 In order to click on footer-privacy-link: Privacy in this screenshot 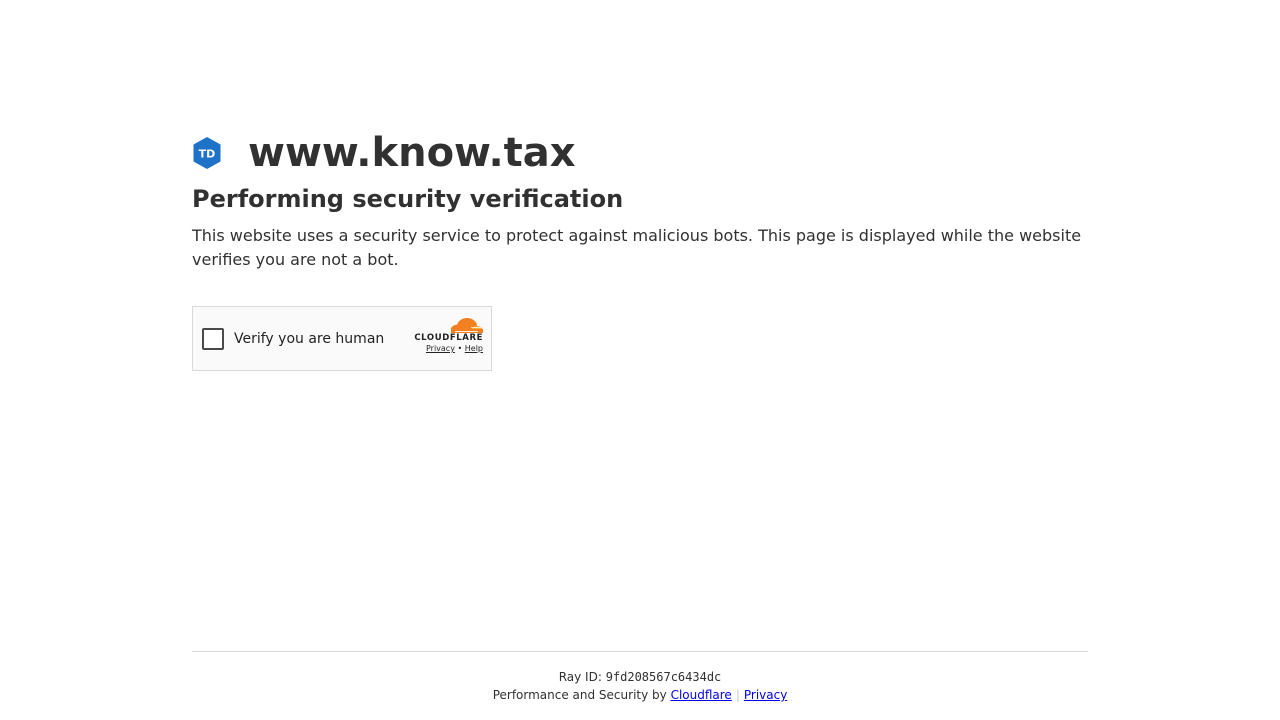, I will do `click(765, 695)`.